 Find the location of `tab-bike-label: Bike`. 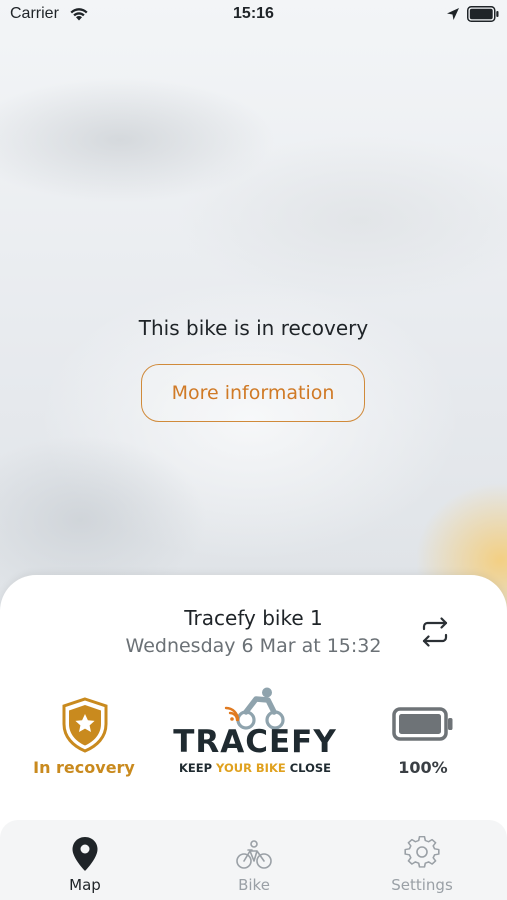

tab-bike-label: Bike is located at coordinates (254, 885).